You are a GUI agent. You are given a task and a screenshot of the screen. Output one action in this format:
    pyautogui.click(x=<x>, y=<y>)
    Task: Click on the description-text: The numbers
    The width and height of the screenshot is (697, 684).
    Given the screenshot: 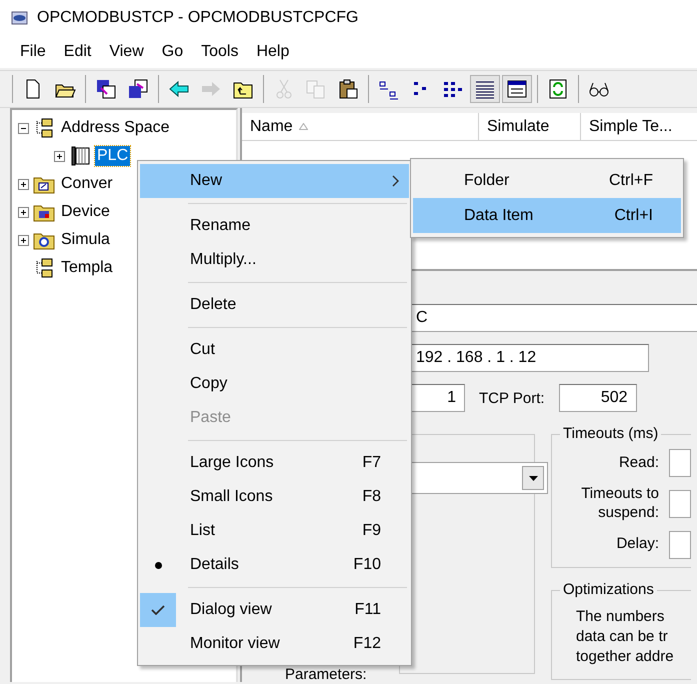 What is the action you would take?
    pyautogui.click(x=620, y=616)
    